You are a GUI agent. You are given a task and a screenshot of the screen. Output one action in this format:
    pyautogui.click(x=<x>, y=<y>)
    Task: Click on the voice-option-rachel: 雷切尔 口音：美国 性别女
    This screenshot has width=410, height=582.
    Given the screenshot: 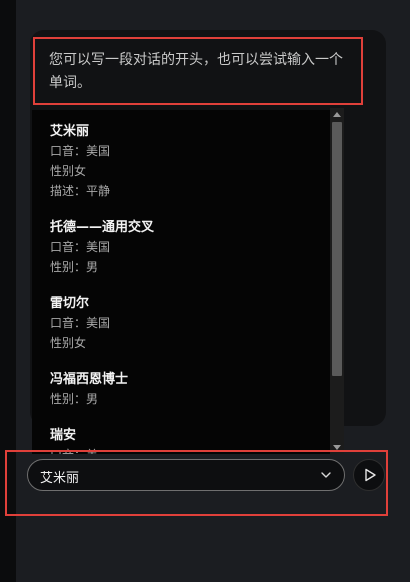 What is the action you would take?
    pyautogui.click(x=80, y=323)
    